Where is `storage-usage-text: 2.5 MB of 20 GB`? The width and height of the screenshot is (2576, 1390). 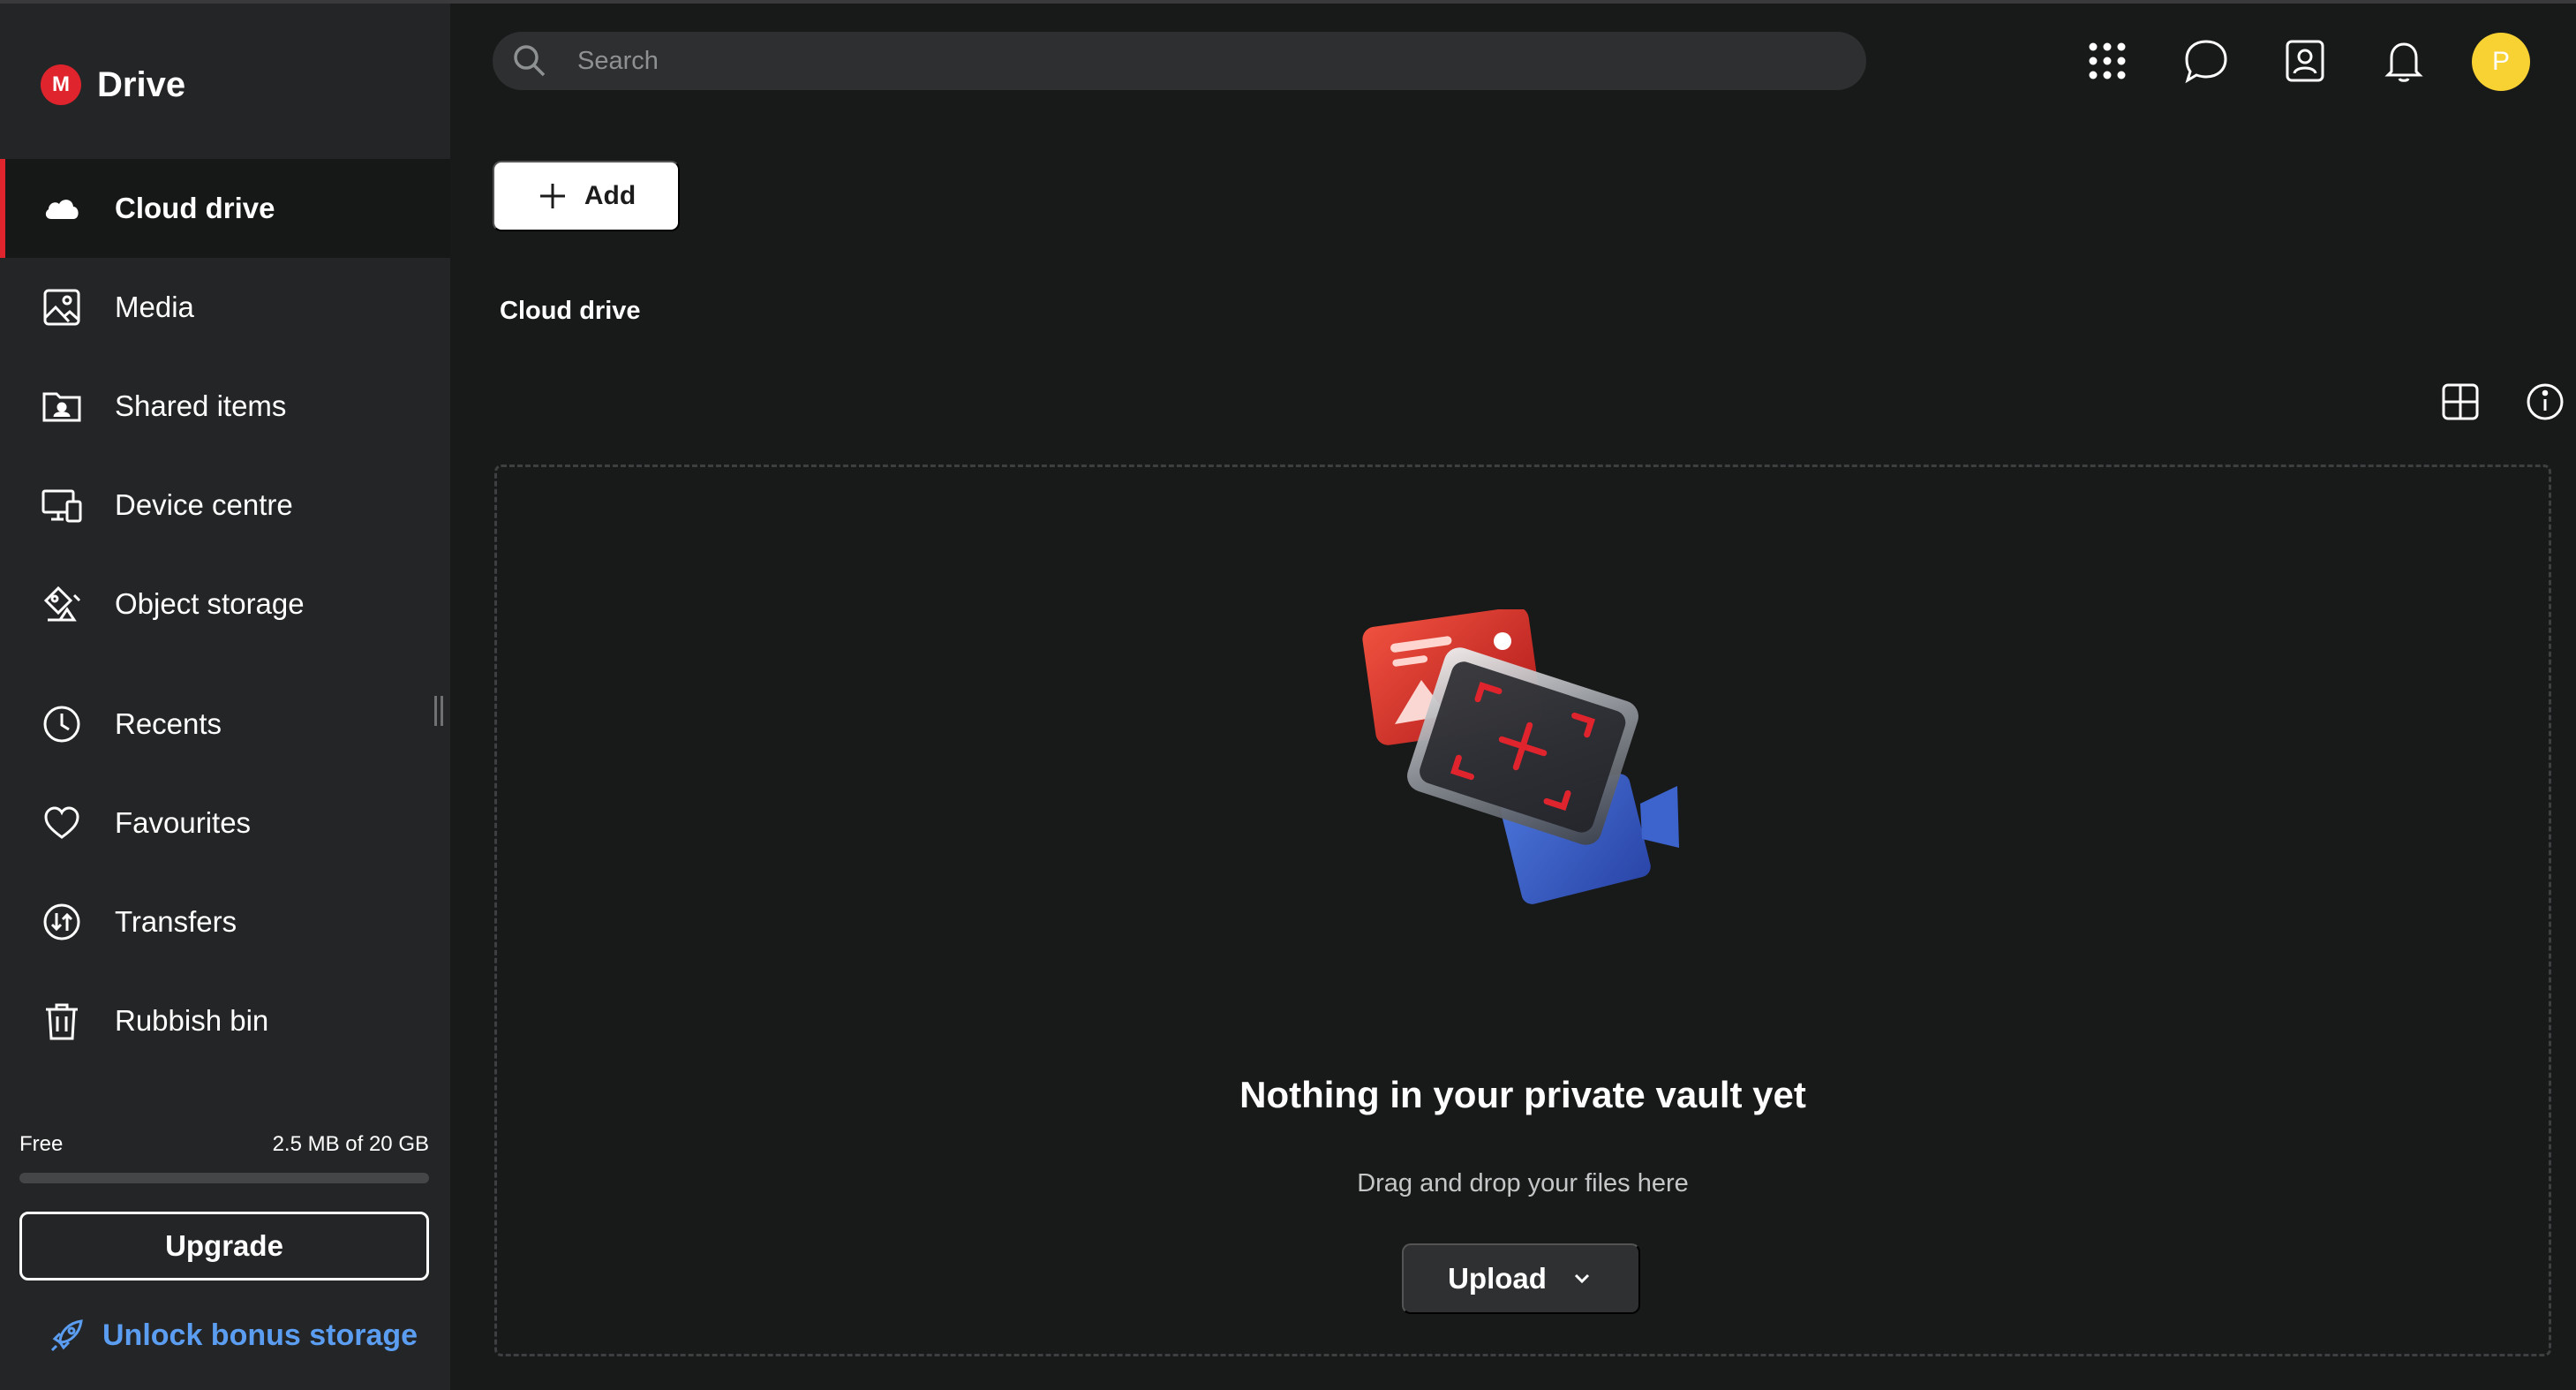 storage-usage-text: 2.5 MB of 20 GB is located at coordinates (351, 1144).